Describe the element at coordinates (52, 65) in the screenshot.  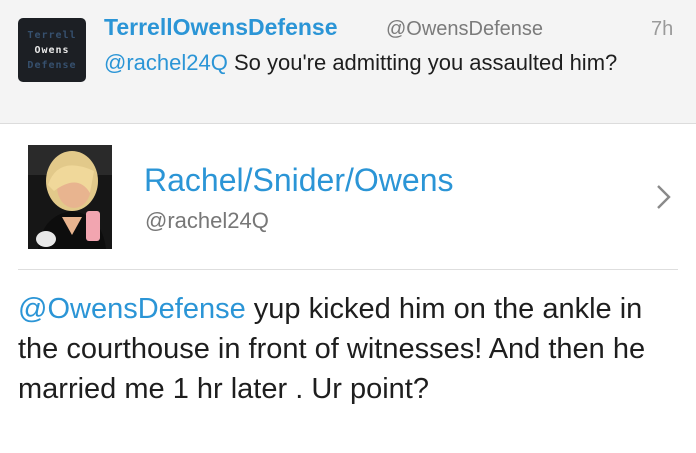
I see `logo-text-line3: Defense` at that location.